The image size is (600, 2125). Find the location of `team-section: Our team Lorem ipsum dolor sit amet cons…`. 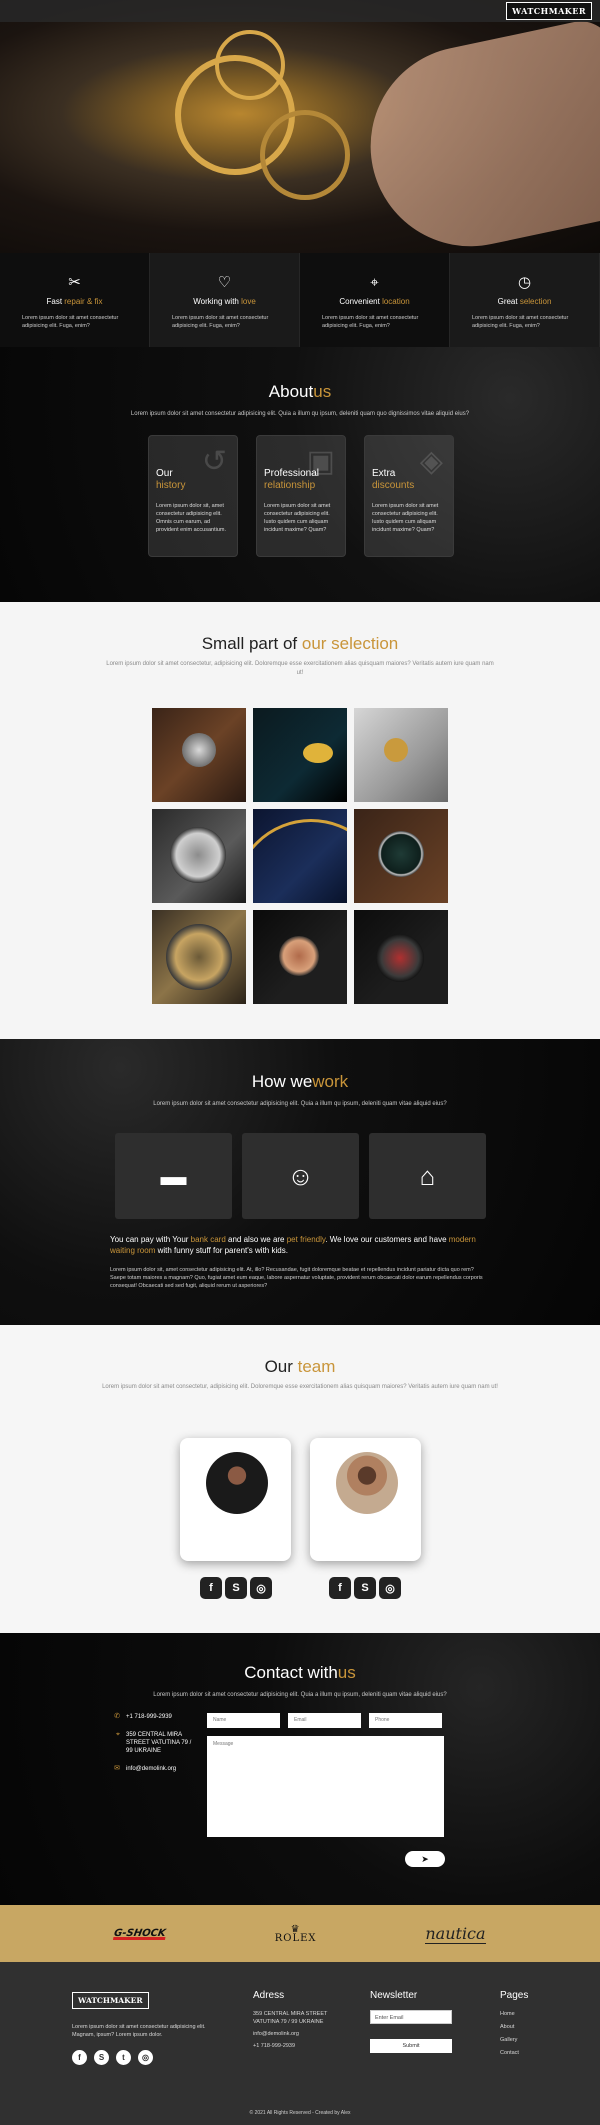

team-section: Our team Lorem ipsum dolor sit amet cons… is located at coordinates (300, 1479).